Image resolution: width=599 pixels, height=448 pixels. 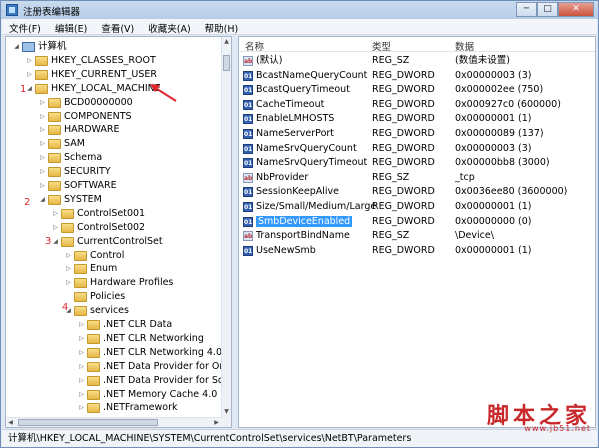 What do you see at coordinates (117, 27) in the screenshot?
I see `menu-view: 查看(V)` at bounding box center [117, 27].